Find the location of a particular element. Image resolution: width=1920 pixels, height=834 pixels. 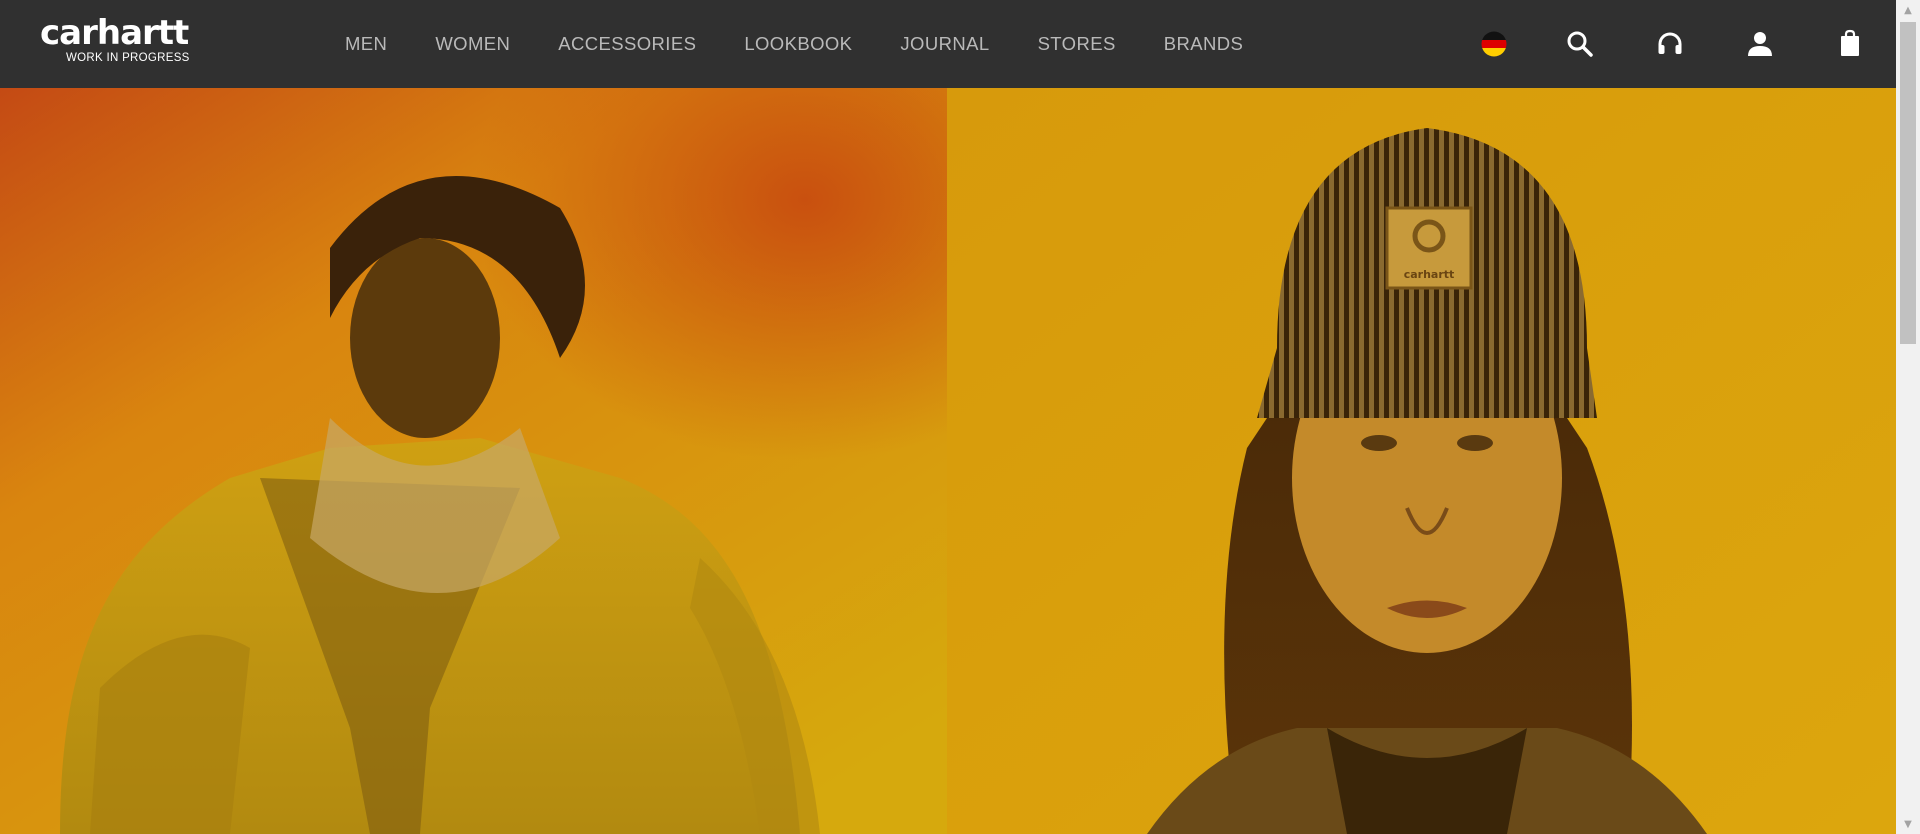

user-icon is located at coordinates (1760, 44).